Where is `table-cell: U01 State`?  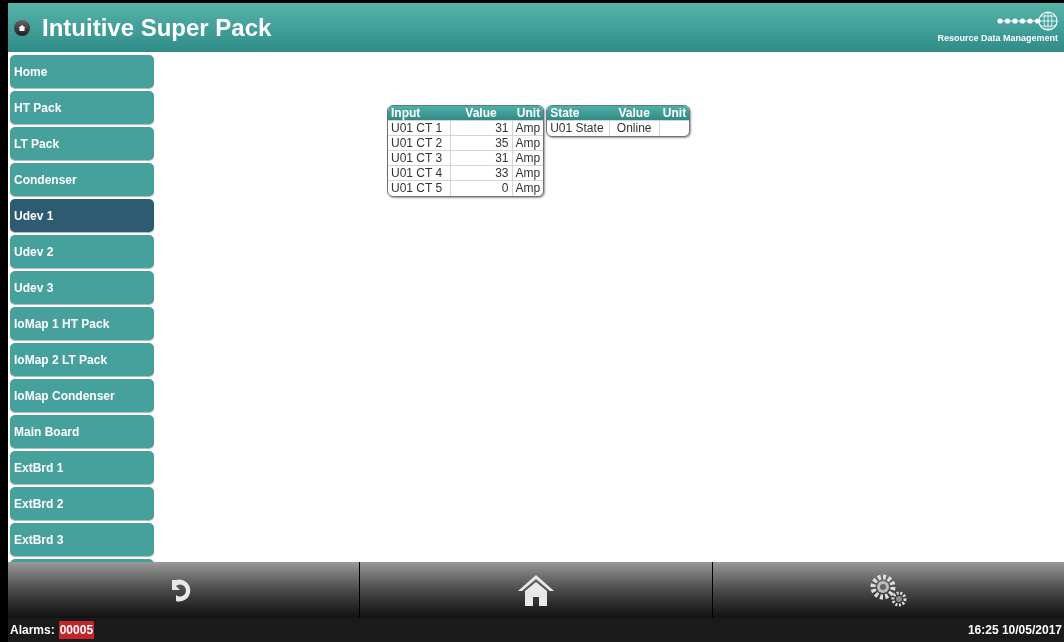
table-cell: U01 State is located at coordinates (577, 128).